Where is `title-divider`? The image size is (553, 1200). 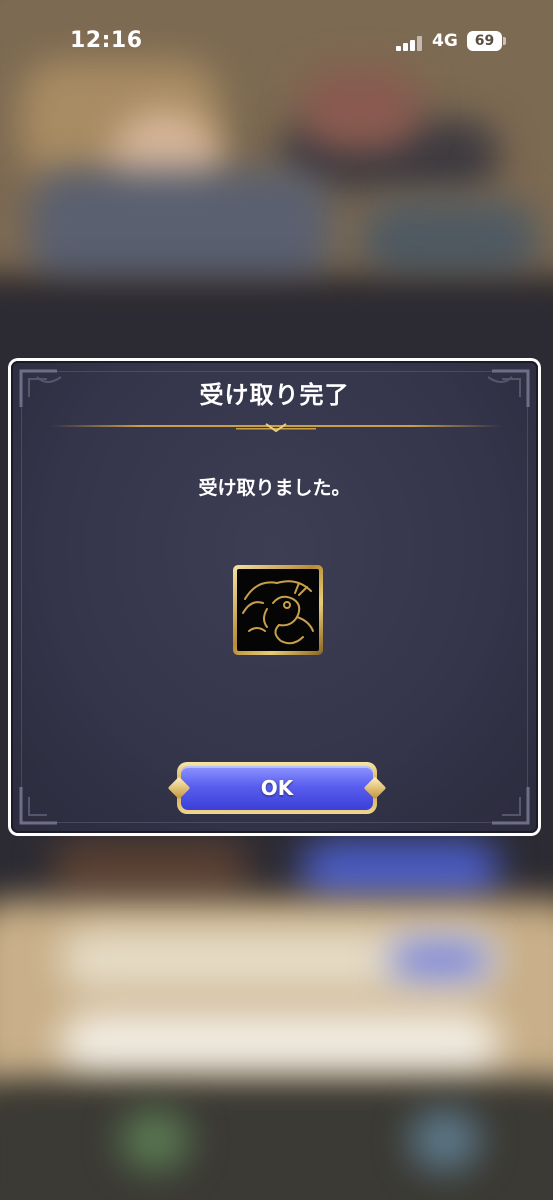 title-divider is located at coordinates (276, 428).